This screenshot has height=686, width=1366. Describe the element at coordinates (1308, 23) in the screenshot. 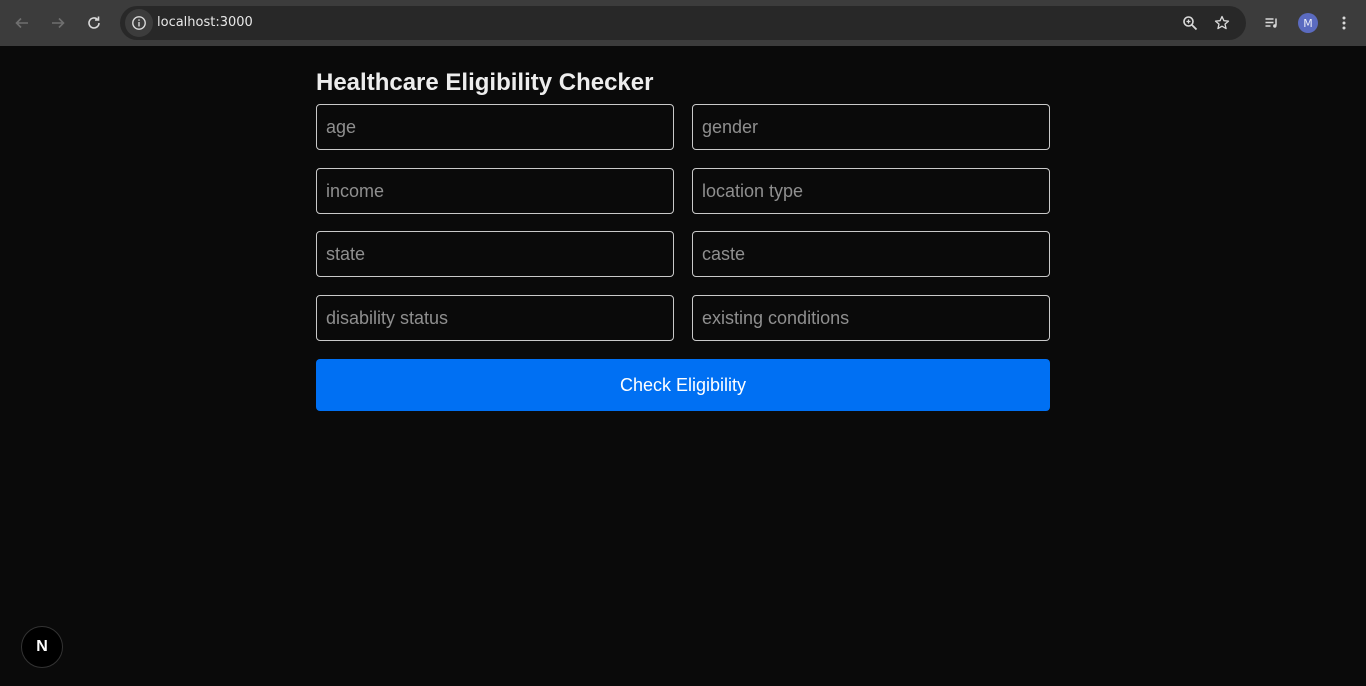

I see `profile-avatar: M` at that location.